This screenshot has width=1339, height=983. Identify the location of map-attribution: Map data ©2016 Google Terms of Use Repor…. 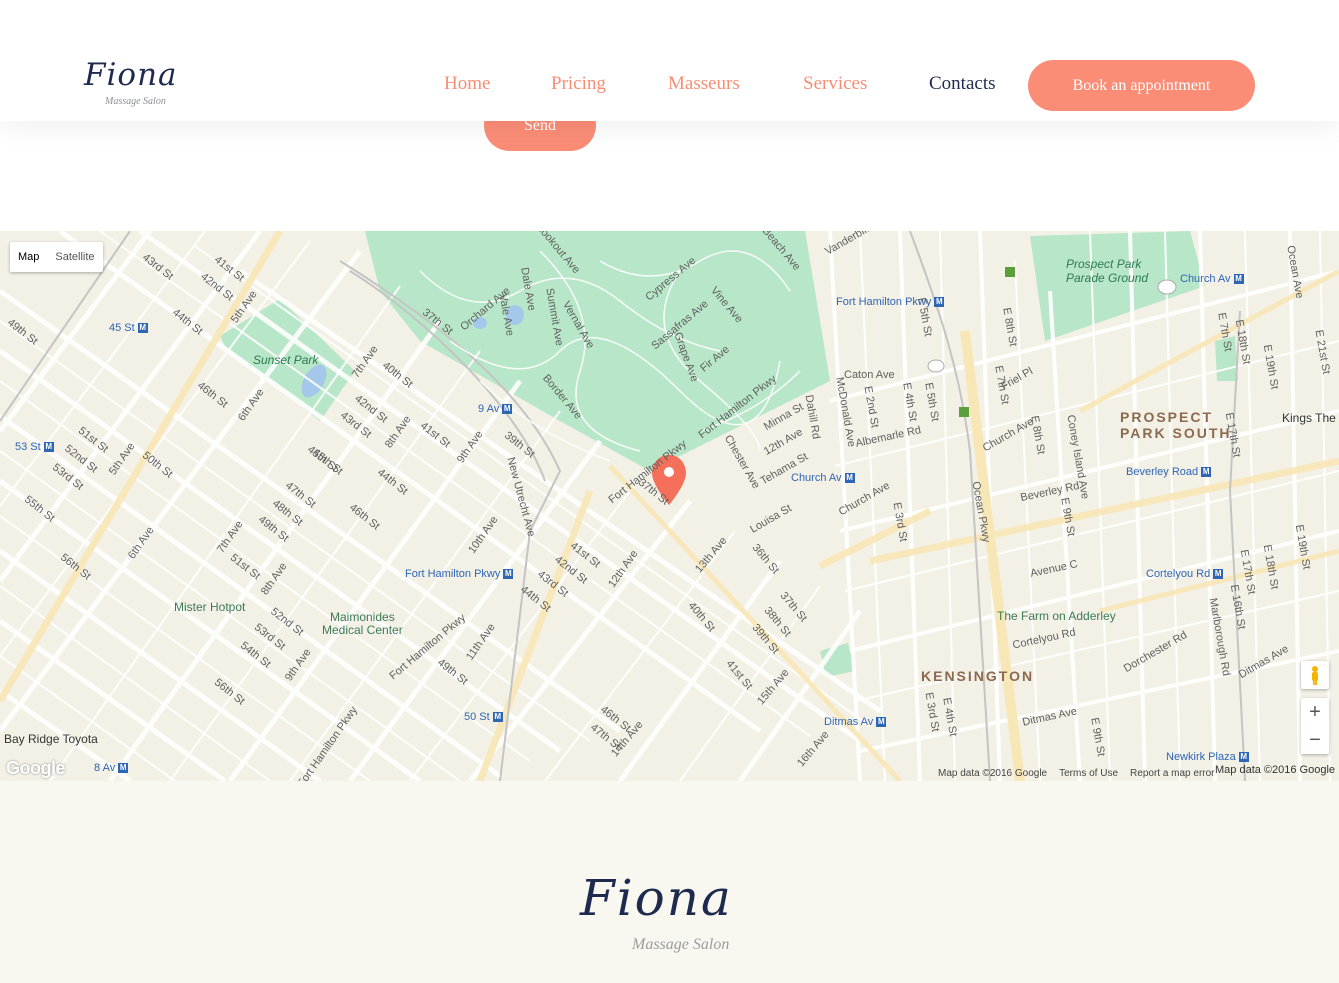
(1076, 774).